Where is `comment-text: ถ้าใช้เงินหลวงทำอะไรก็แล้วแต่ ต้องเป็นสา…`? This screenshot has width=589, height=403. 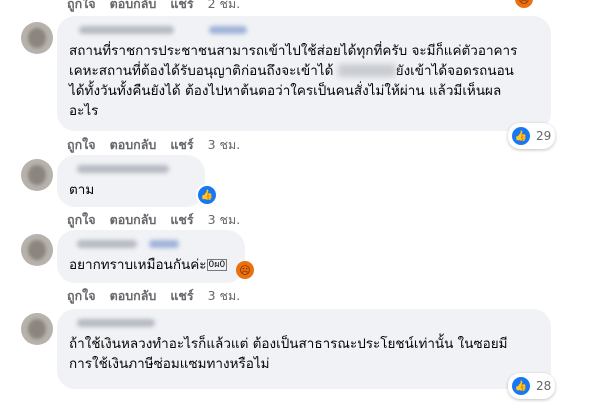 comment-text: ถ้าใช้เงินหลวงทำอะไรก็แล้วแต่ ต้องเป็นสา… is located at coordinates (288, 354).